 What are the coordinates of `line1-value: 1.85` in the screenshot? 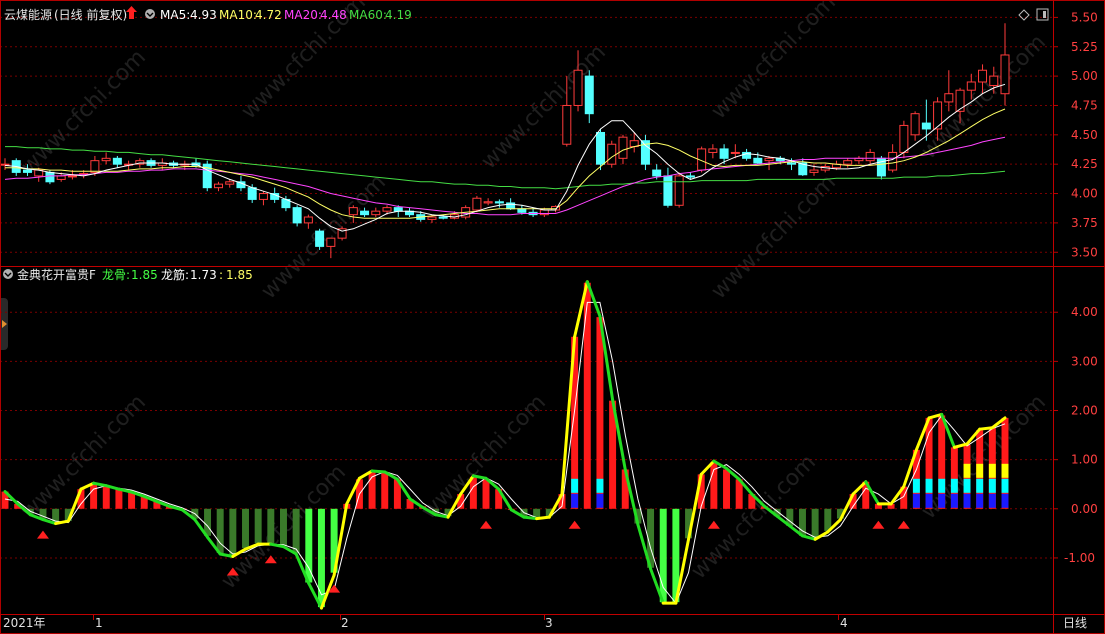 It's located at (144, 275).